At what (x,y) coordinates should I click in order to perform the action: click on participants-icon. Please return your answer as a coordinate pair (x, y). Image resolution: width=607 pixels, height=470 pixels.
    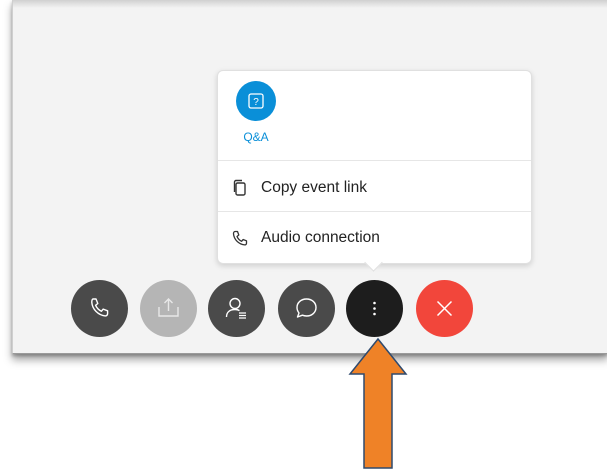
    Looking at the image, I should click on (235, 308).